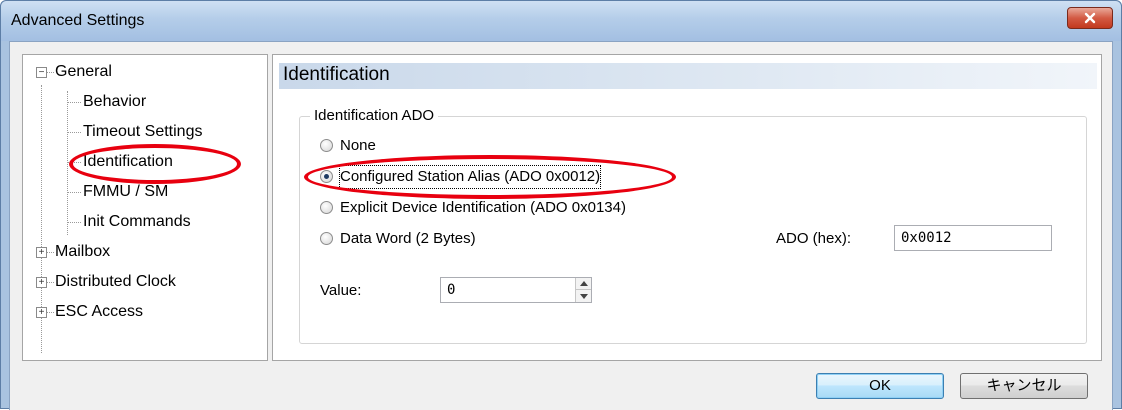  I want to click on tree-item-behavior: Behavior, so click(114, 102).